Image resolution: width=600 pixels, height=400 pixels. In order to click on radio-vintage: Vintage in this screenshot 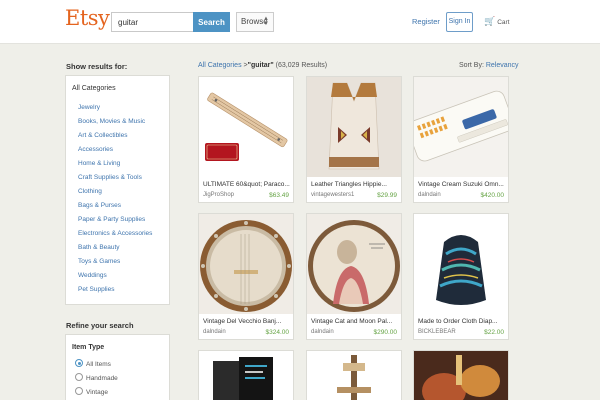, I will do `click(91, 392)`.